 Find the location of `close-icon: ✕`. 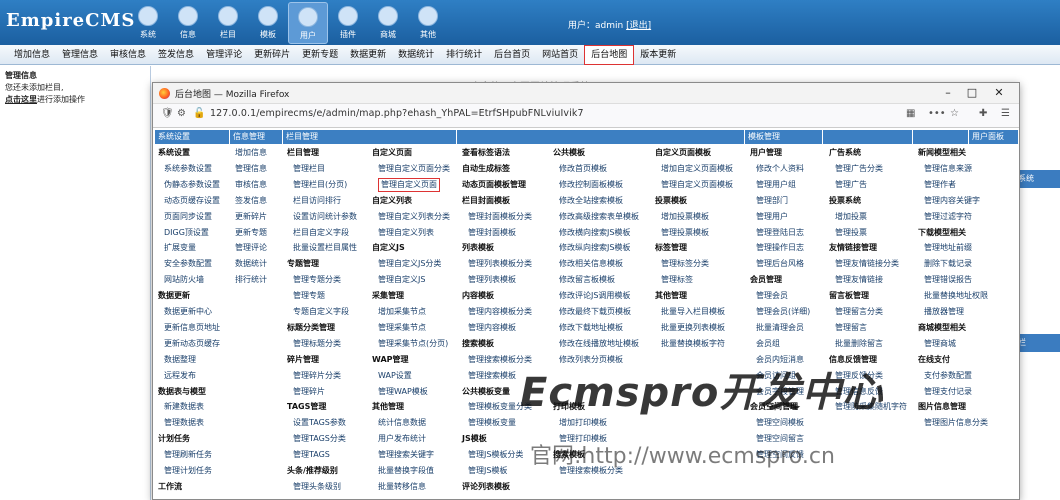

close-icon: ✕ is located at coordinates (999, 93).